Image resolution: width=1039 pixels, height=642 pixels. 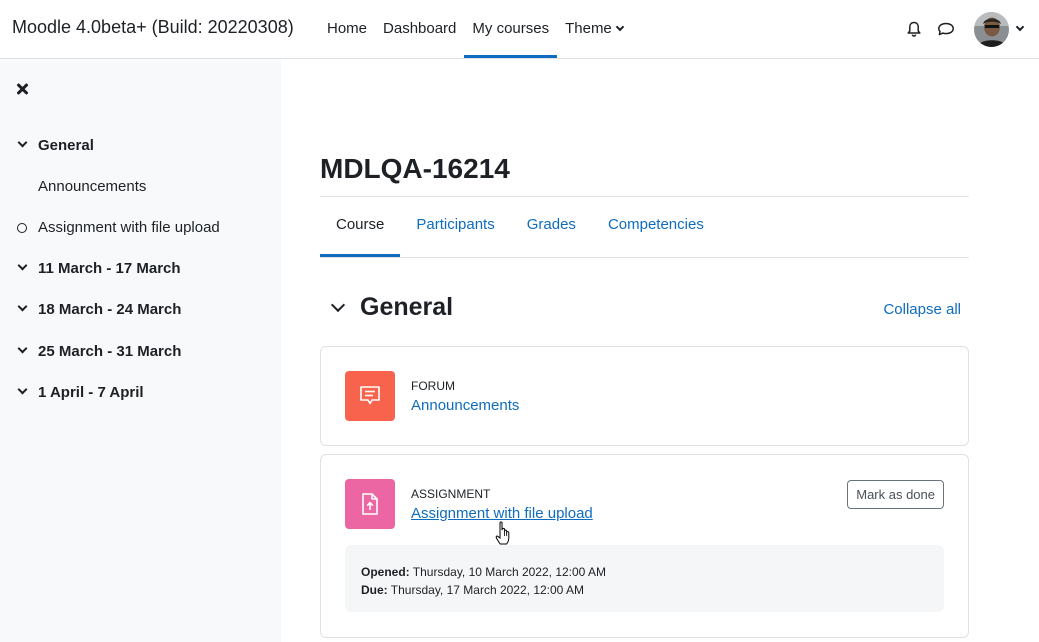 I want to click on drawer-item-label: General, so click(x=66, y=145).